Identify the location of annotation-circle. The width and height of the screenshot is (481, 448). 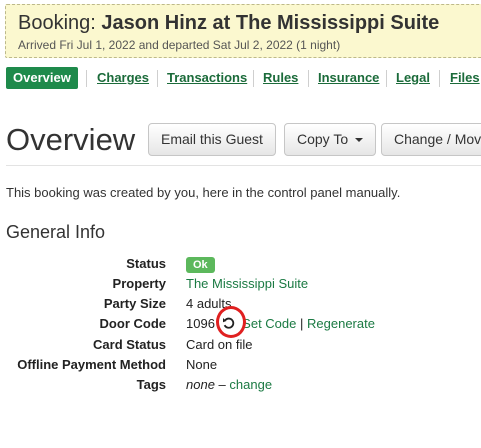
(231, 322).